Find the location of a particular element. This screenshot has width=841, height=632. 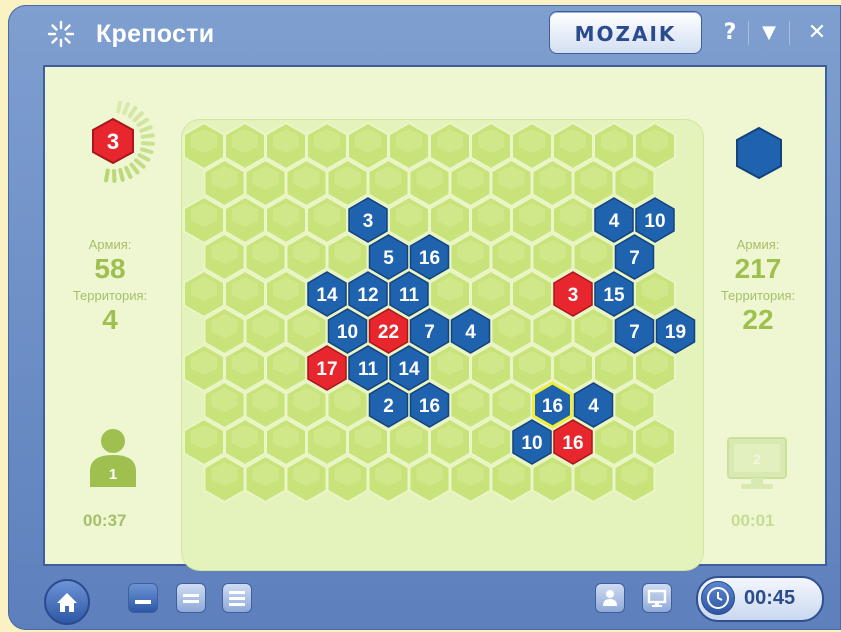

player1-territory-value: 4 is located at coordinates (110, 319).